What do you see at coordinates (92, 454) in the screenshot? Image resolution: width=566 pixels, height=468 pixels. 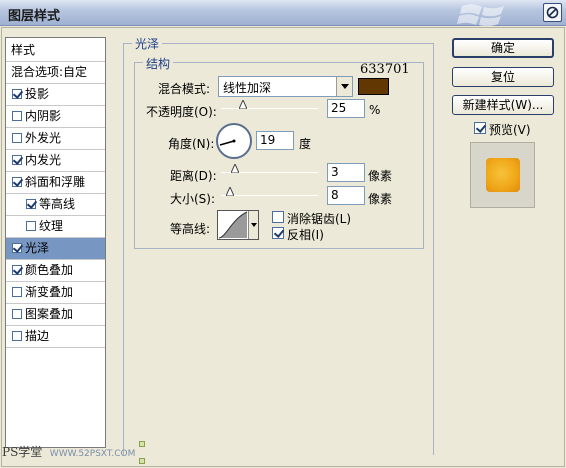 I see `watermark-url: WWW.52PSXT.COM` at bounding box center [92, 454].